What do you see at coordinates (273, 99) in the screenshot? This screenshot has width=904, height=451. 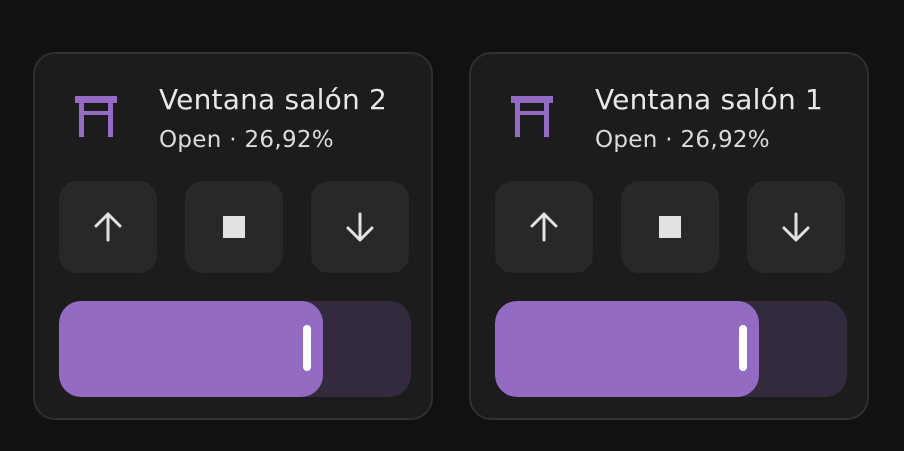 I see `card-title: Ventana salón 2` at bounding box center [273, 99].